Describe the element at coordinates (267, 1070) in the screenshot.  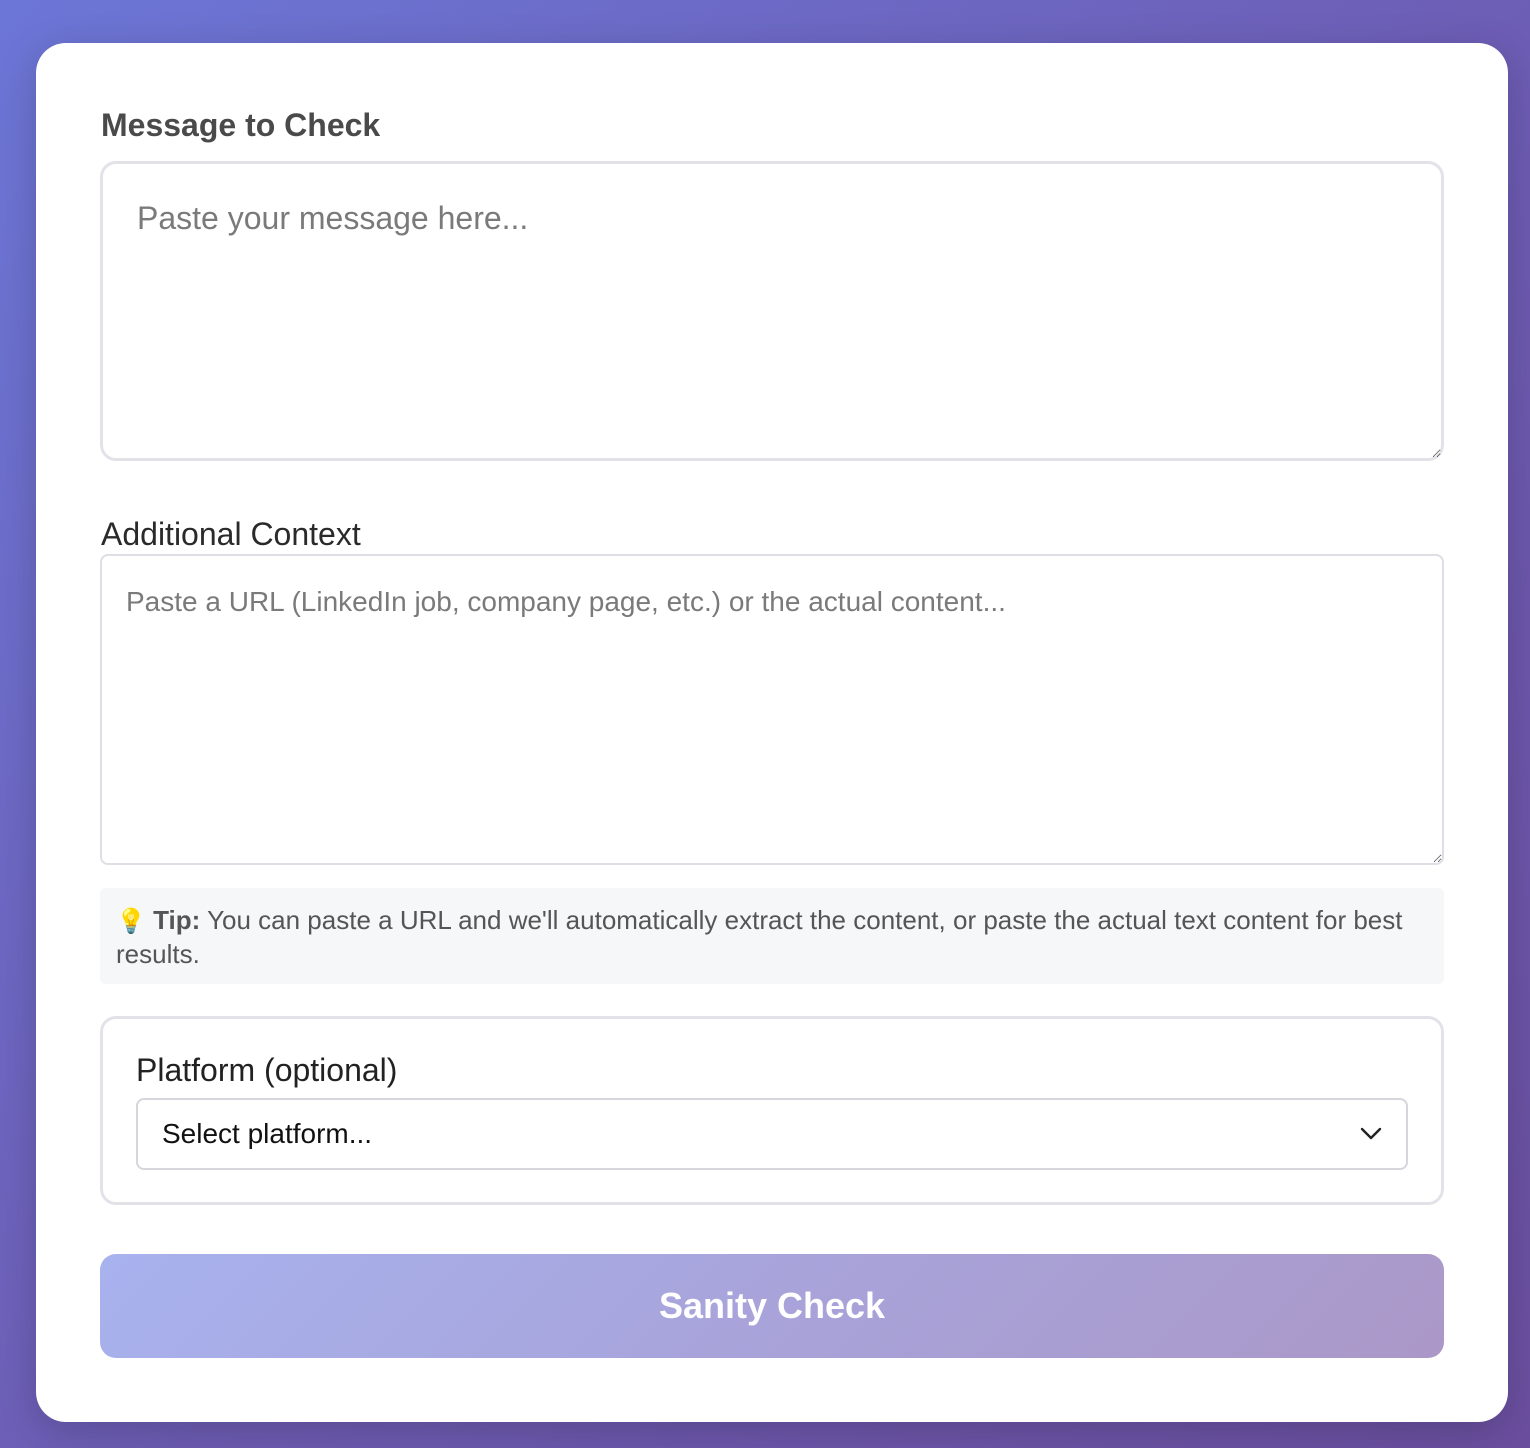
I see `platform-label: Platform (optional)` at that location.